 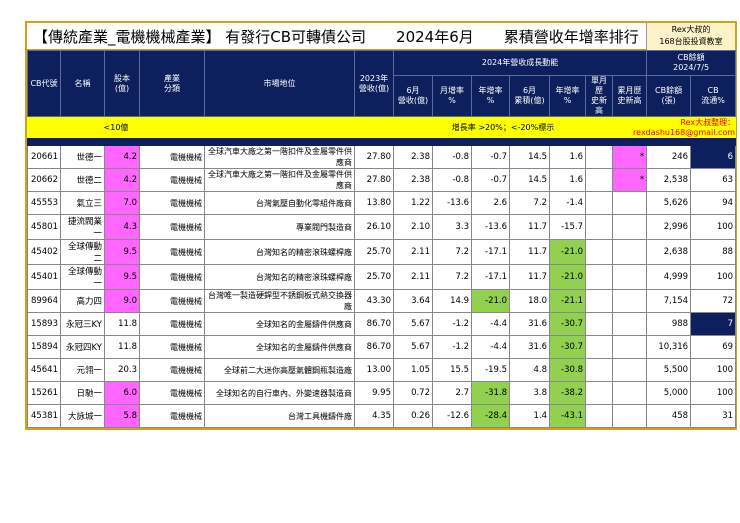 I want to click on cell-jun-rev: 2.10, so click(x=413, y=227).